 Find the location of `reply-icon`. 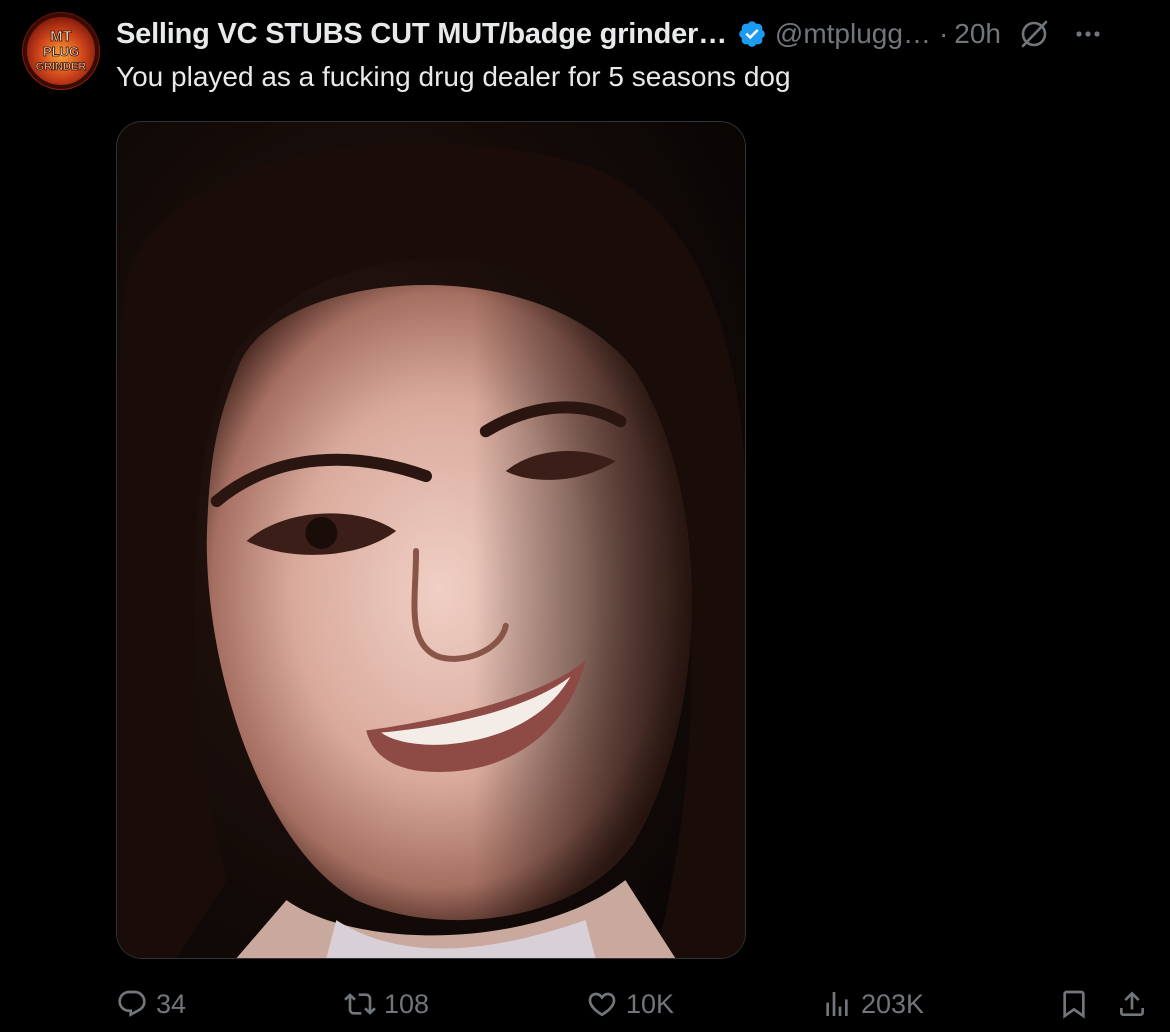

reply-icon is located at coordinates (132, 1003).